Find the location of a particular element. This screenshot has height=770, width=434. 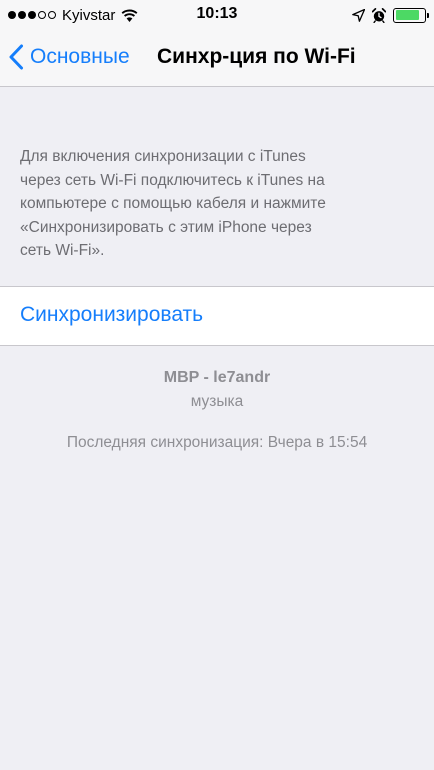

alarm-clock-icon is located at coordinates (379, 15).